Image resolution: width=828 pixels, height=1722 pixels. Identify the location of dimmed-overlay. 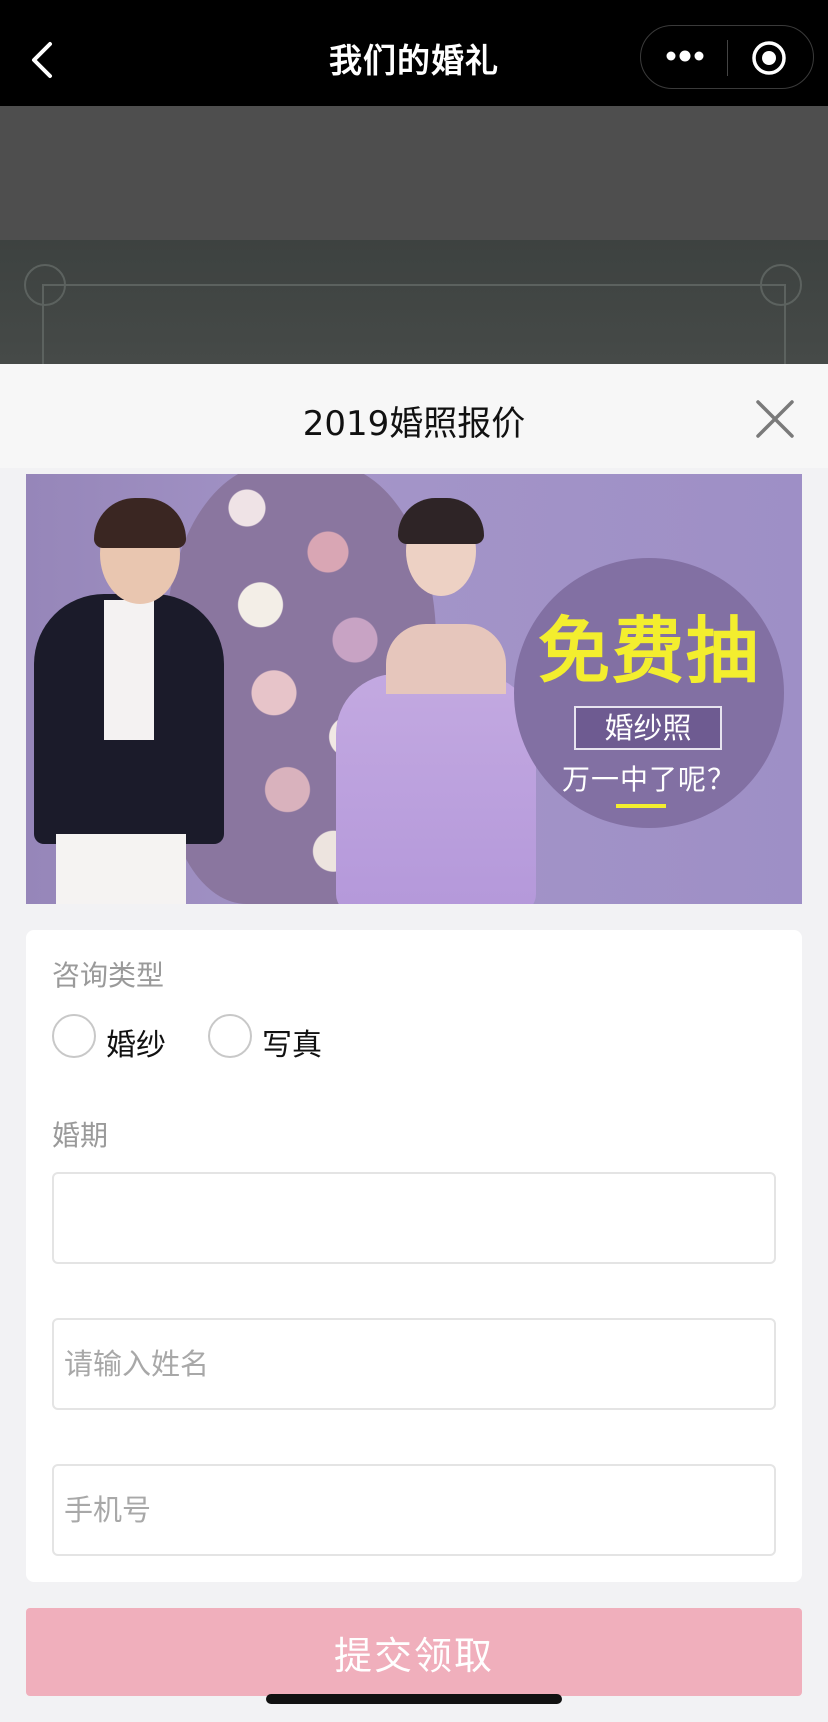
(414, 173).